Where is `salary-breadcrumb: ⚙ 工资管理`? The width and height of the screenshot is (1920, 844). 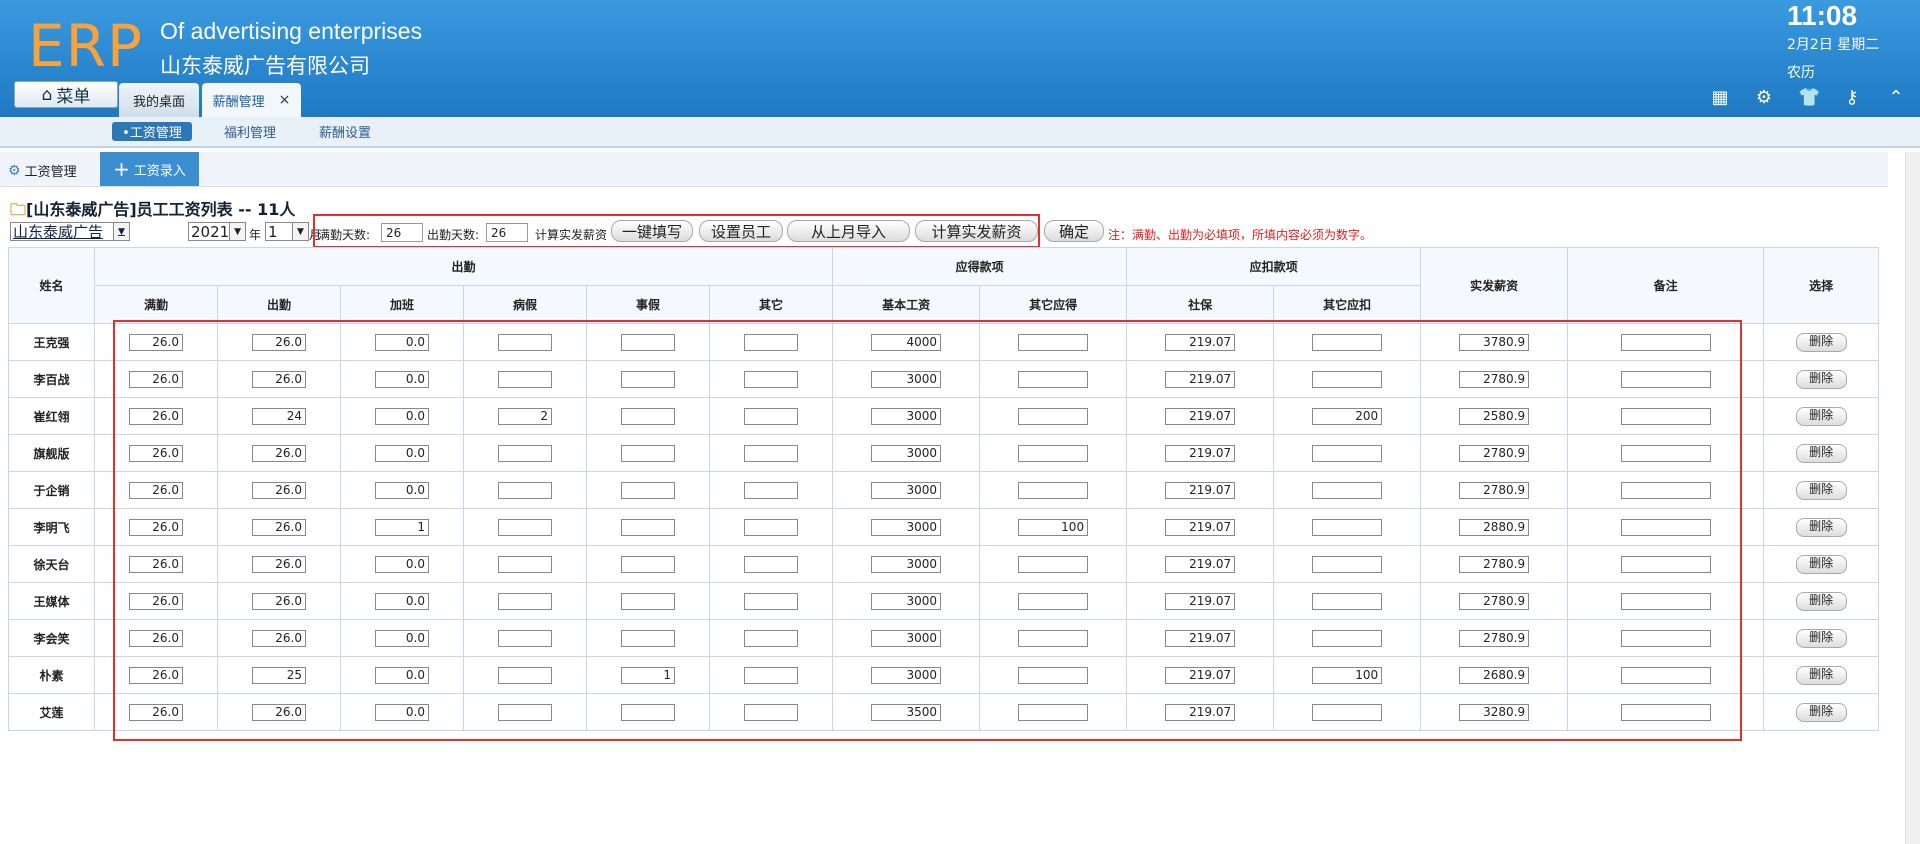 salary-breadcrumb: ⚙ 工资管理 is located at coordinates (42, 171).